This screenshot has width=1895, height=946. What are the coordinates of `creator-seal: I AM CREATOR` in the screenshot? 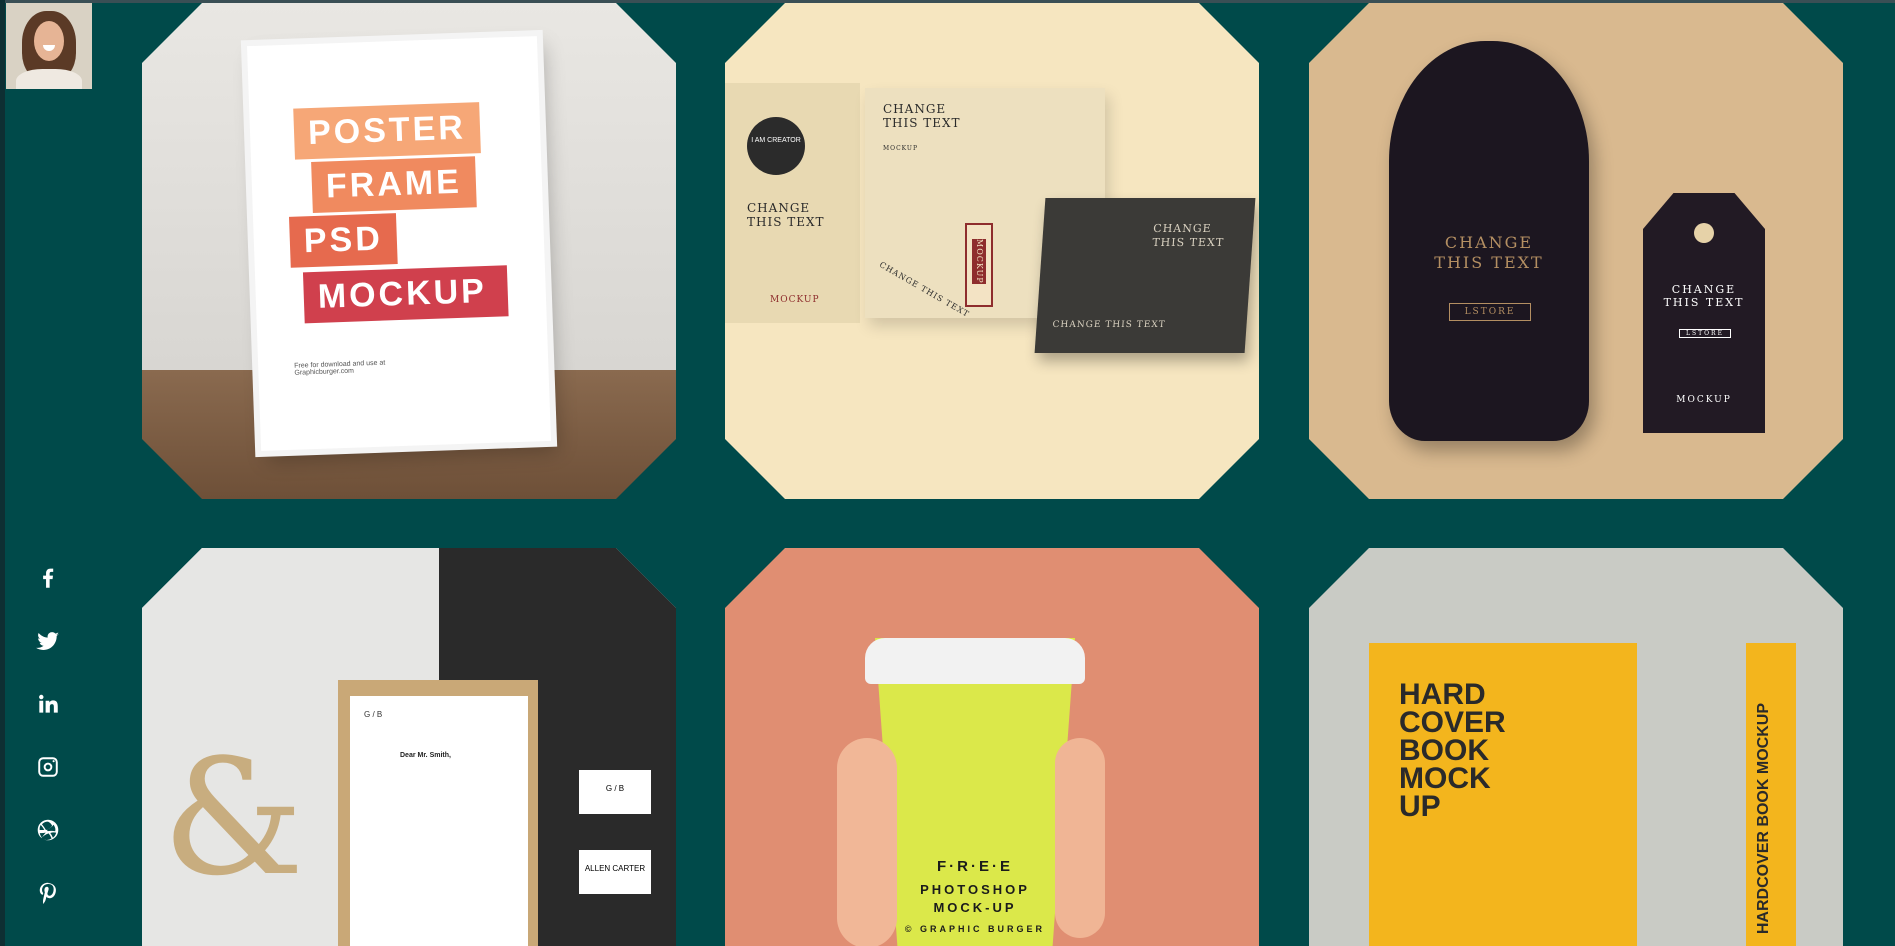 It's located at (776, 146).